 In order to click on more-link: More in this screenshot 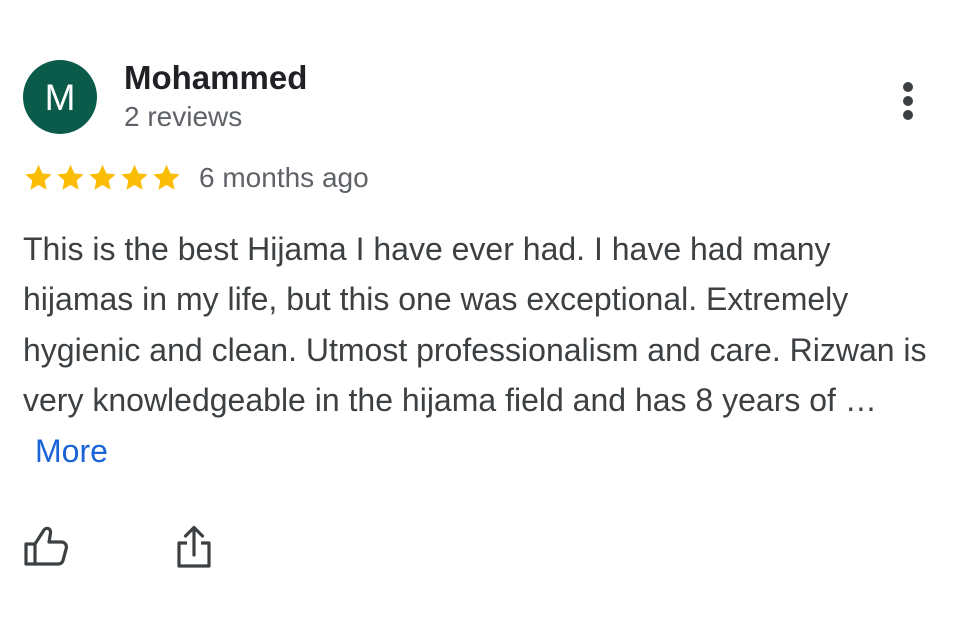, I will do `click(71, 451)`.